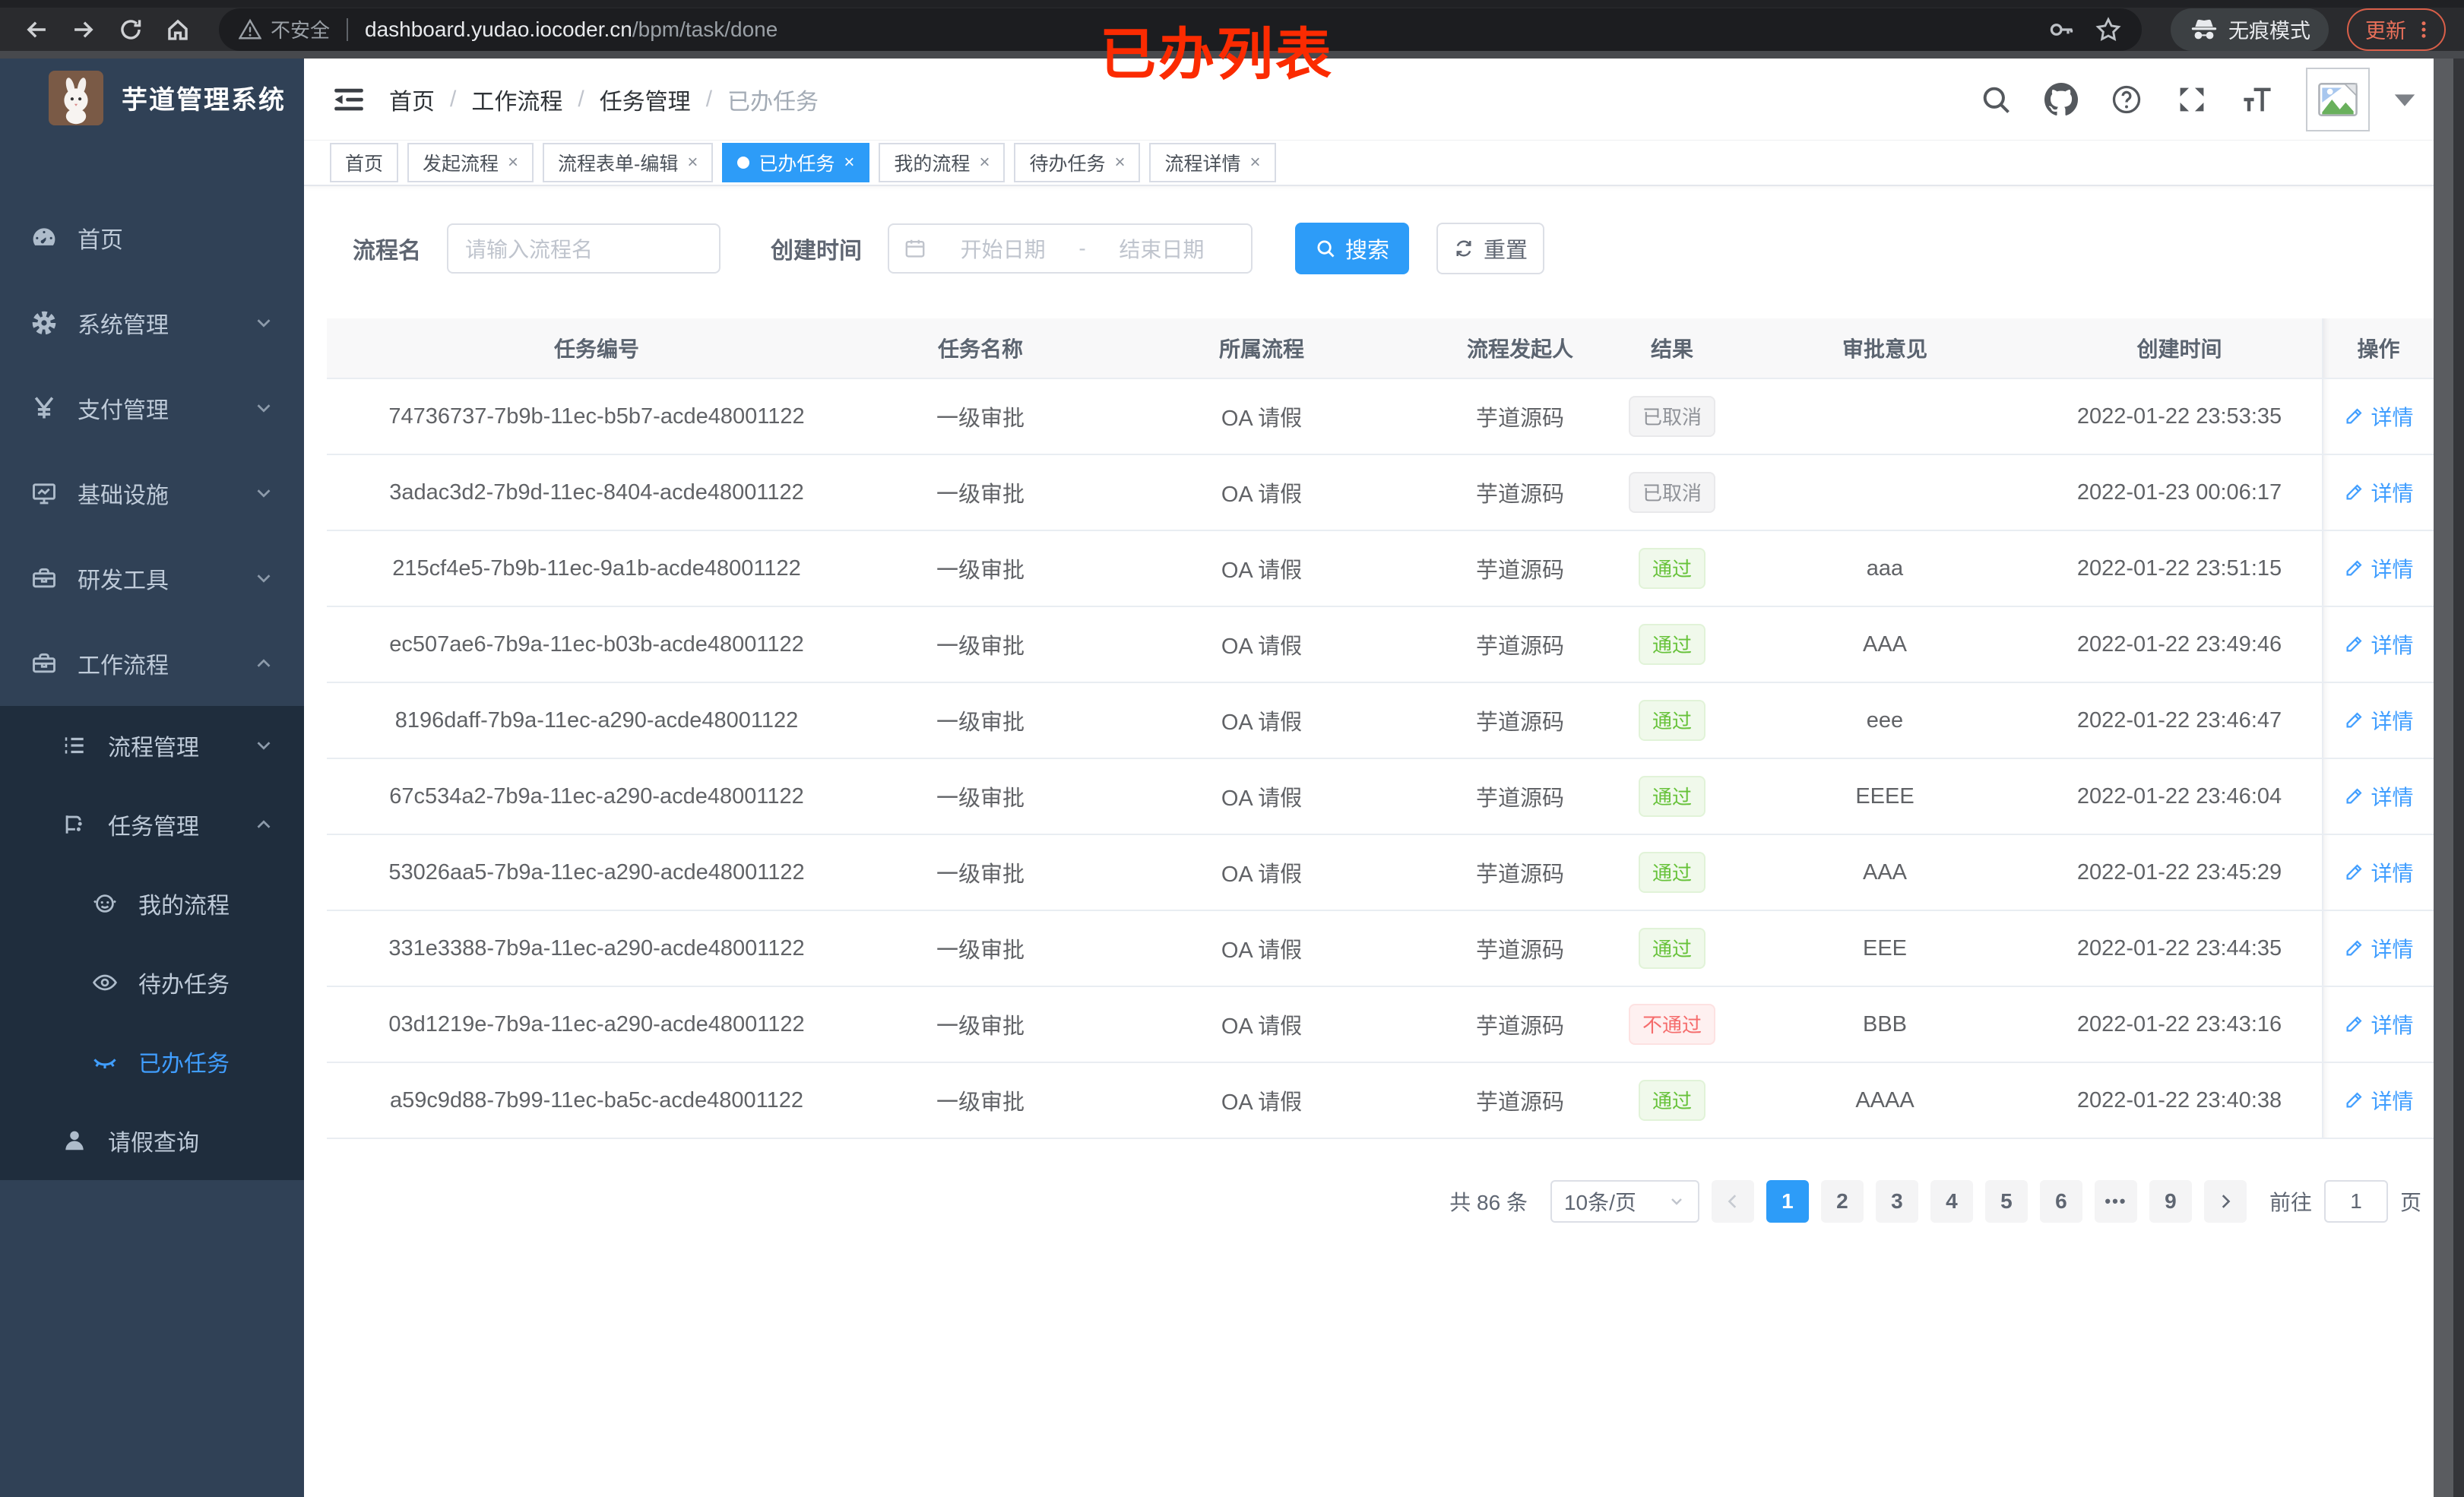 The height and width of the screenshot is (1497, 2464). What do you see at coordinates (596, 720) in the screenshot?
I see `task-id-cell: 8196daff-7b9a-11ec-a290-acde48001122` at bounding box center [596, 720].